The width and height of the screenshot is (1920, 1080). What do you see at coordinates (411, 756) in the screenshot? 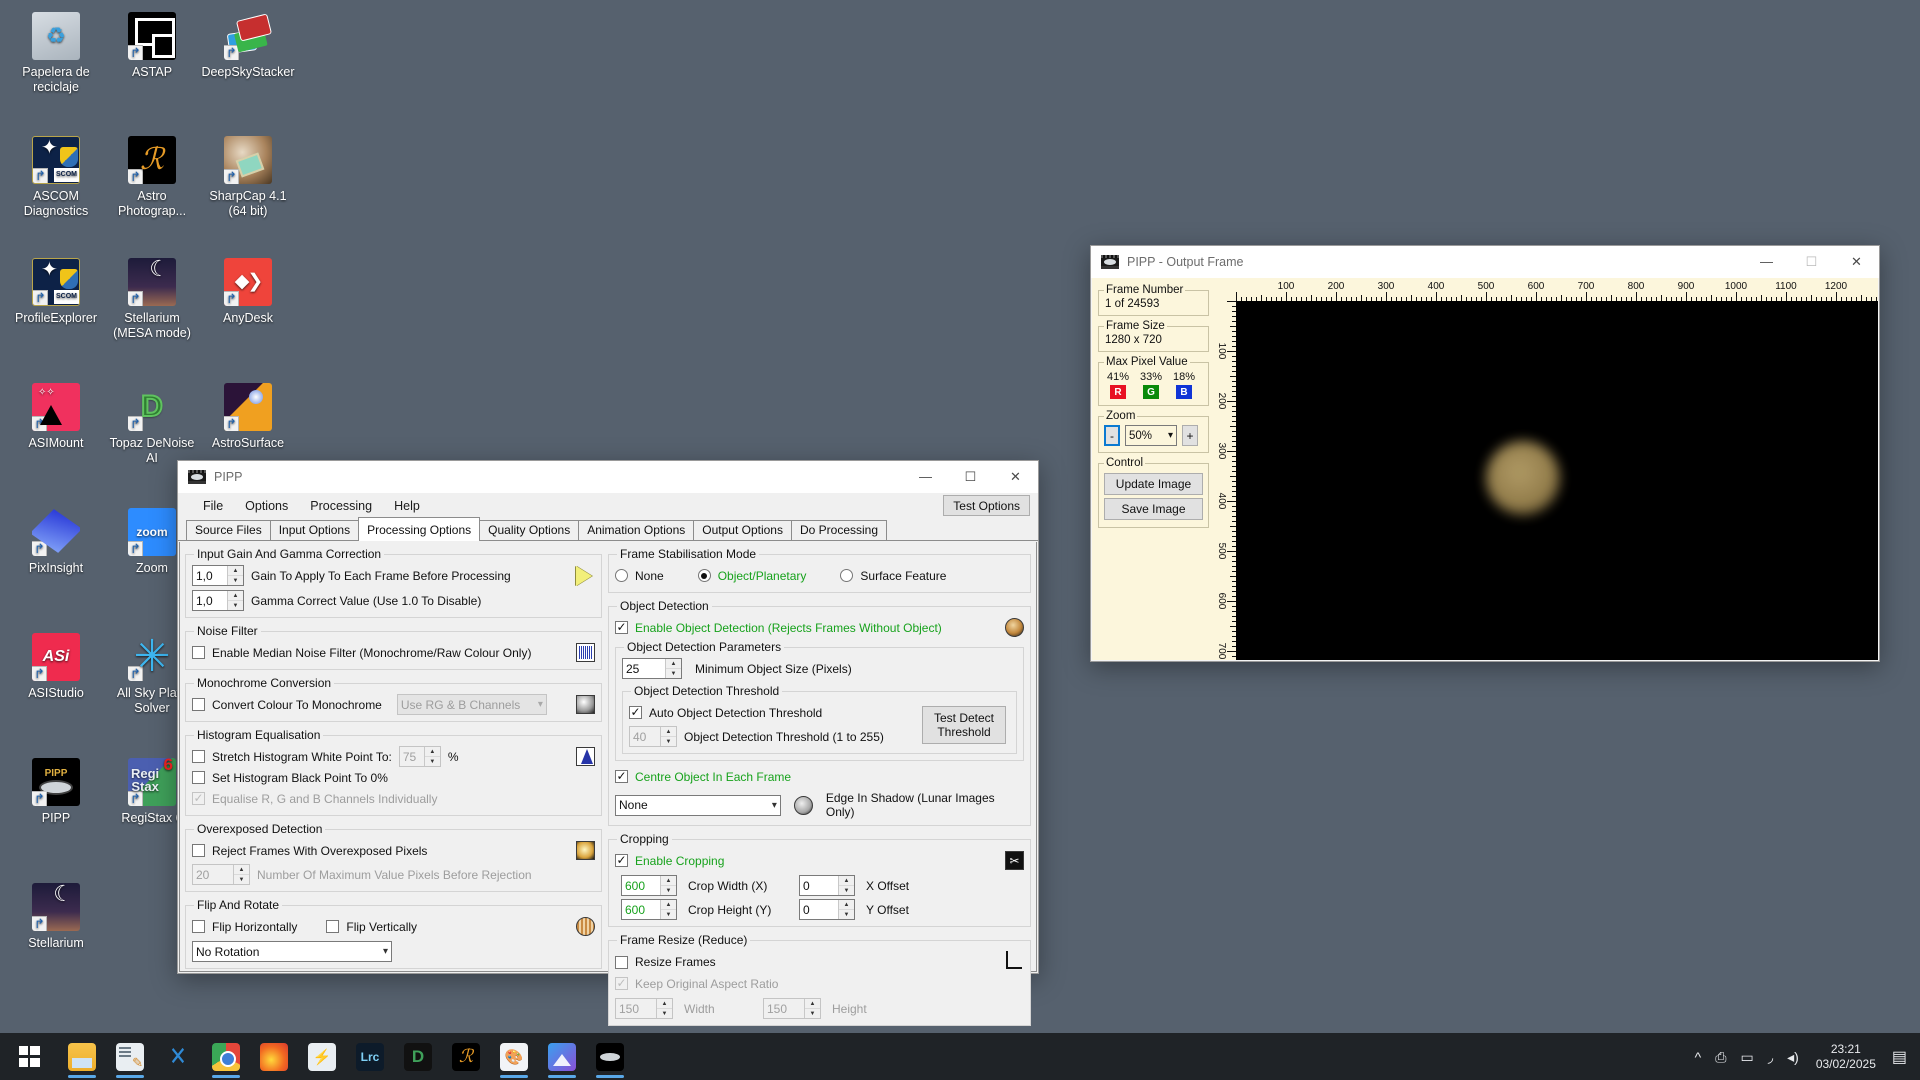
I see `stretch-histogram-input` at bounding box center [411, 756].